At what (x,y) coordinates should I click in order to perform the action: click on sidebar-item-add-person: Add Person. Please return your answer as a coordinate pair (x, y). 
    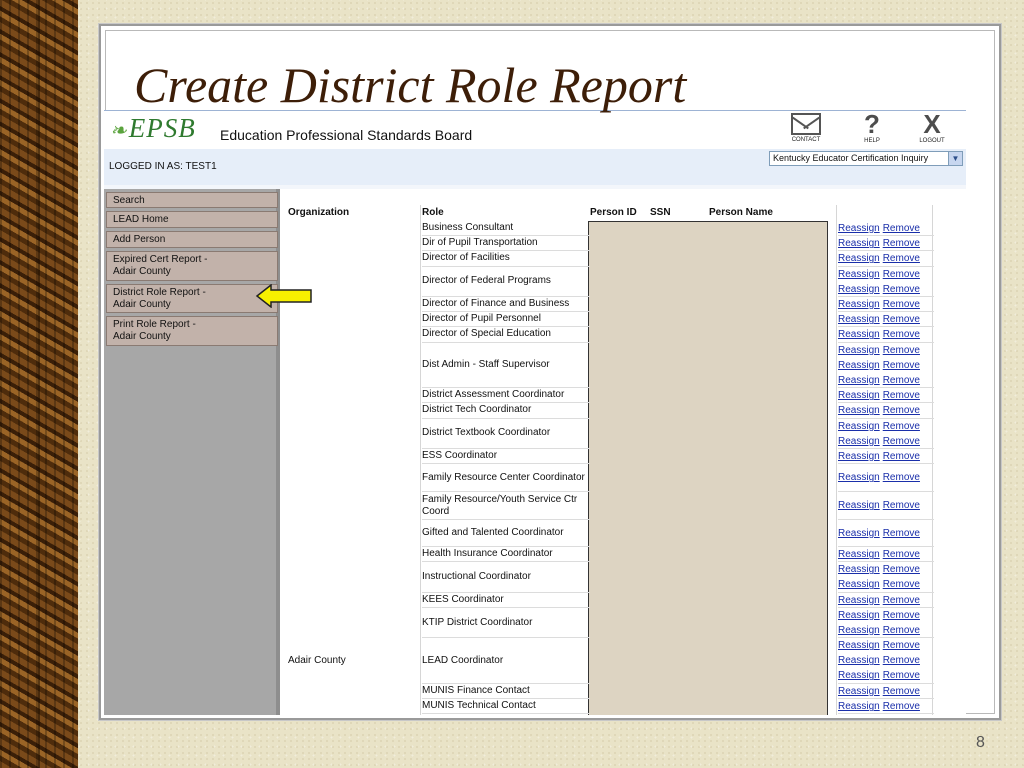
    Looking at the image, I should click on (192, 239).